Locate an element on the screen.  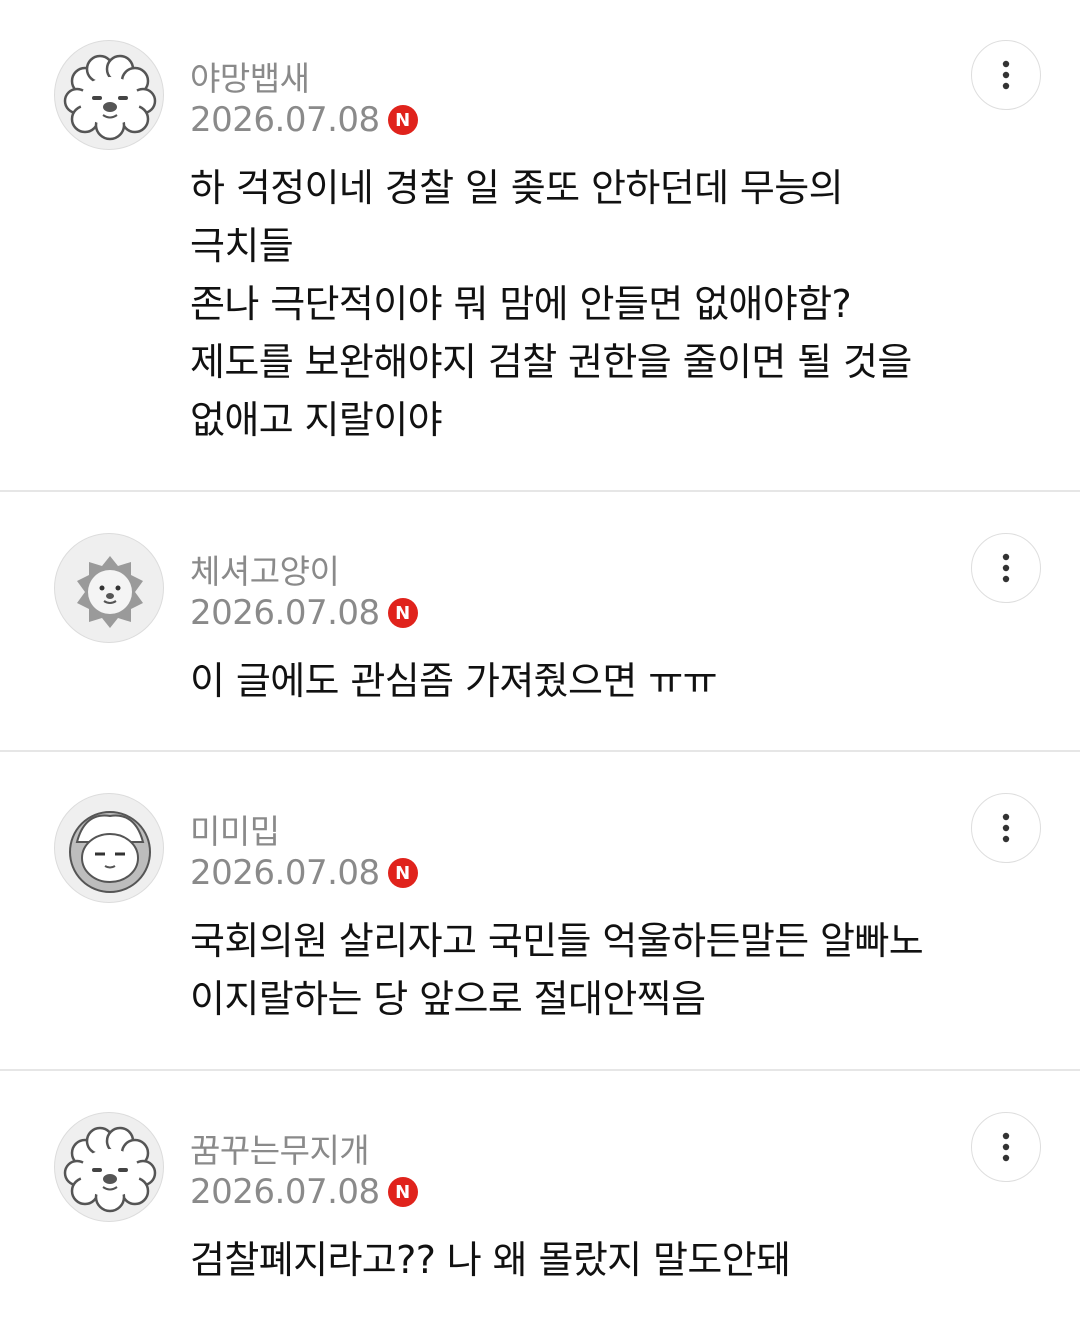
comment-line: 국회의원 살리자고 국민들 억울하든말든 알빠노 is located at coordinates (557, 941).